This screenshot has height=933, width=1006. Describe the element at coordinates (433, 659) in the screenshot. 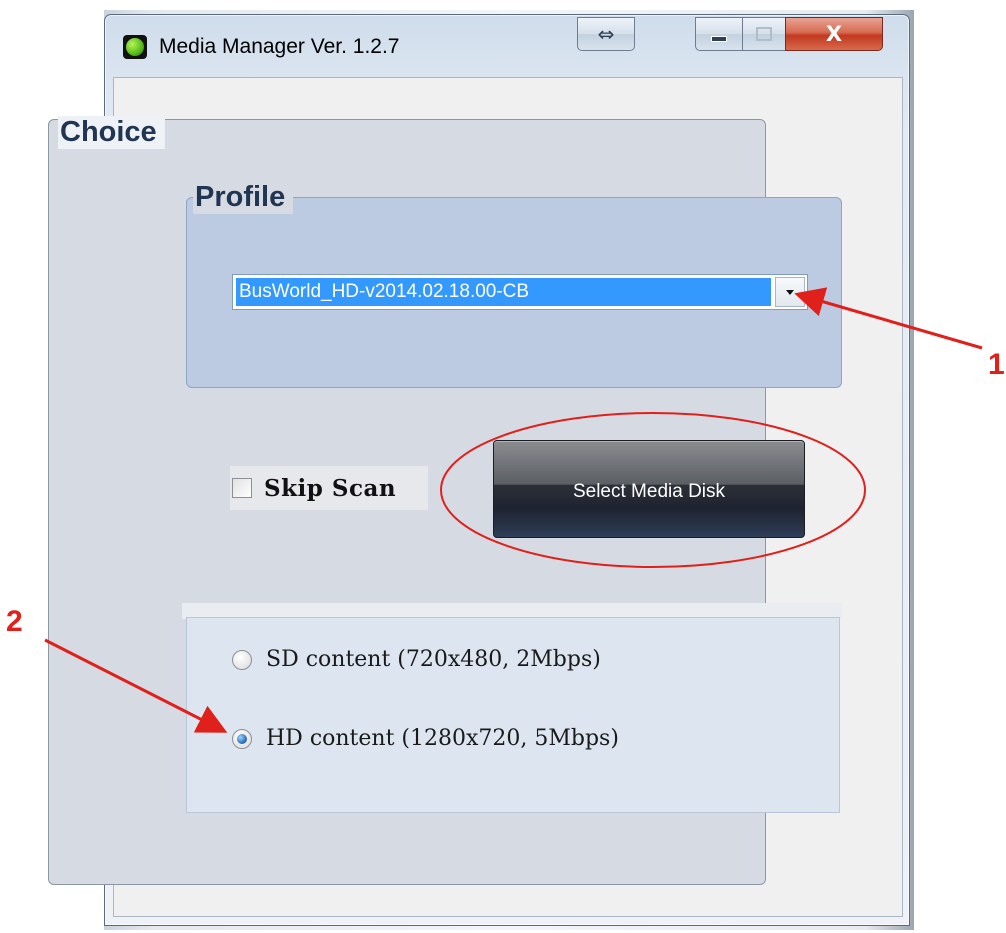

I see `sd-content-label: SD content (720x480, 2Mbps)` at that location.